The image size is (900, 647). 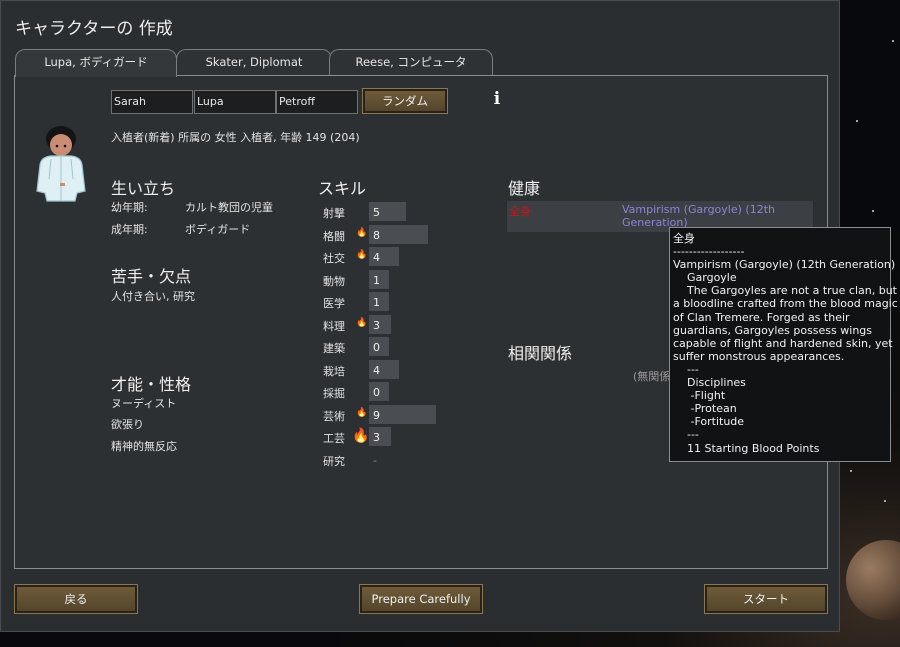 I want to click on skill-name: 社交, so click(x=334, y=258).